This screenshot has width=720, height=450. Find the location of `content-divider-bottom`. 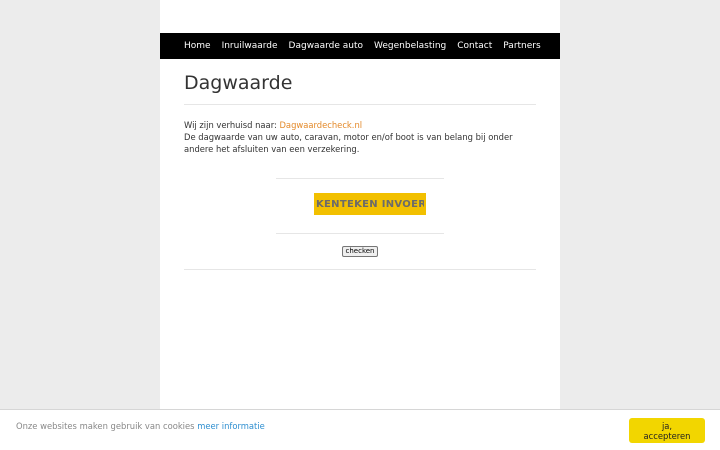

content-divider-bottom is located at coordinates (360, 269).